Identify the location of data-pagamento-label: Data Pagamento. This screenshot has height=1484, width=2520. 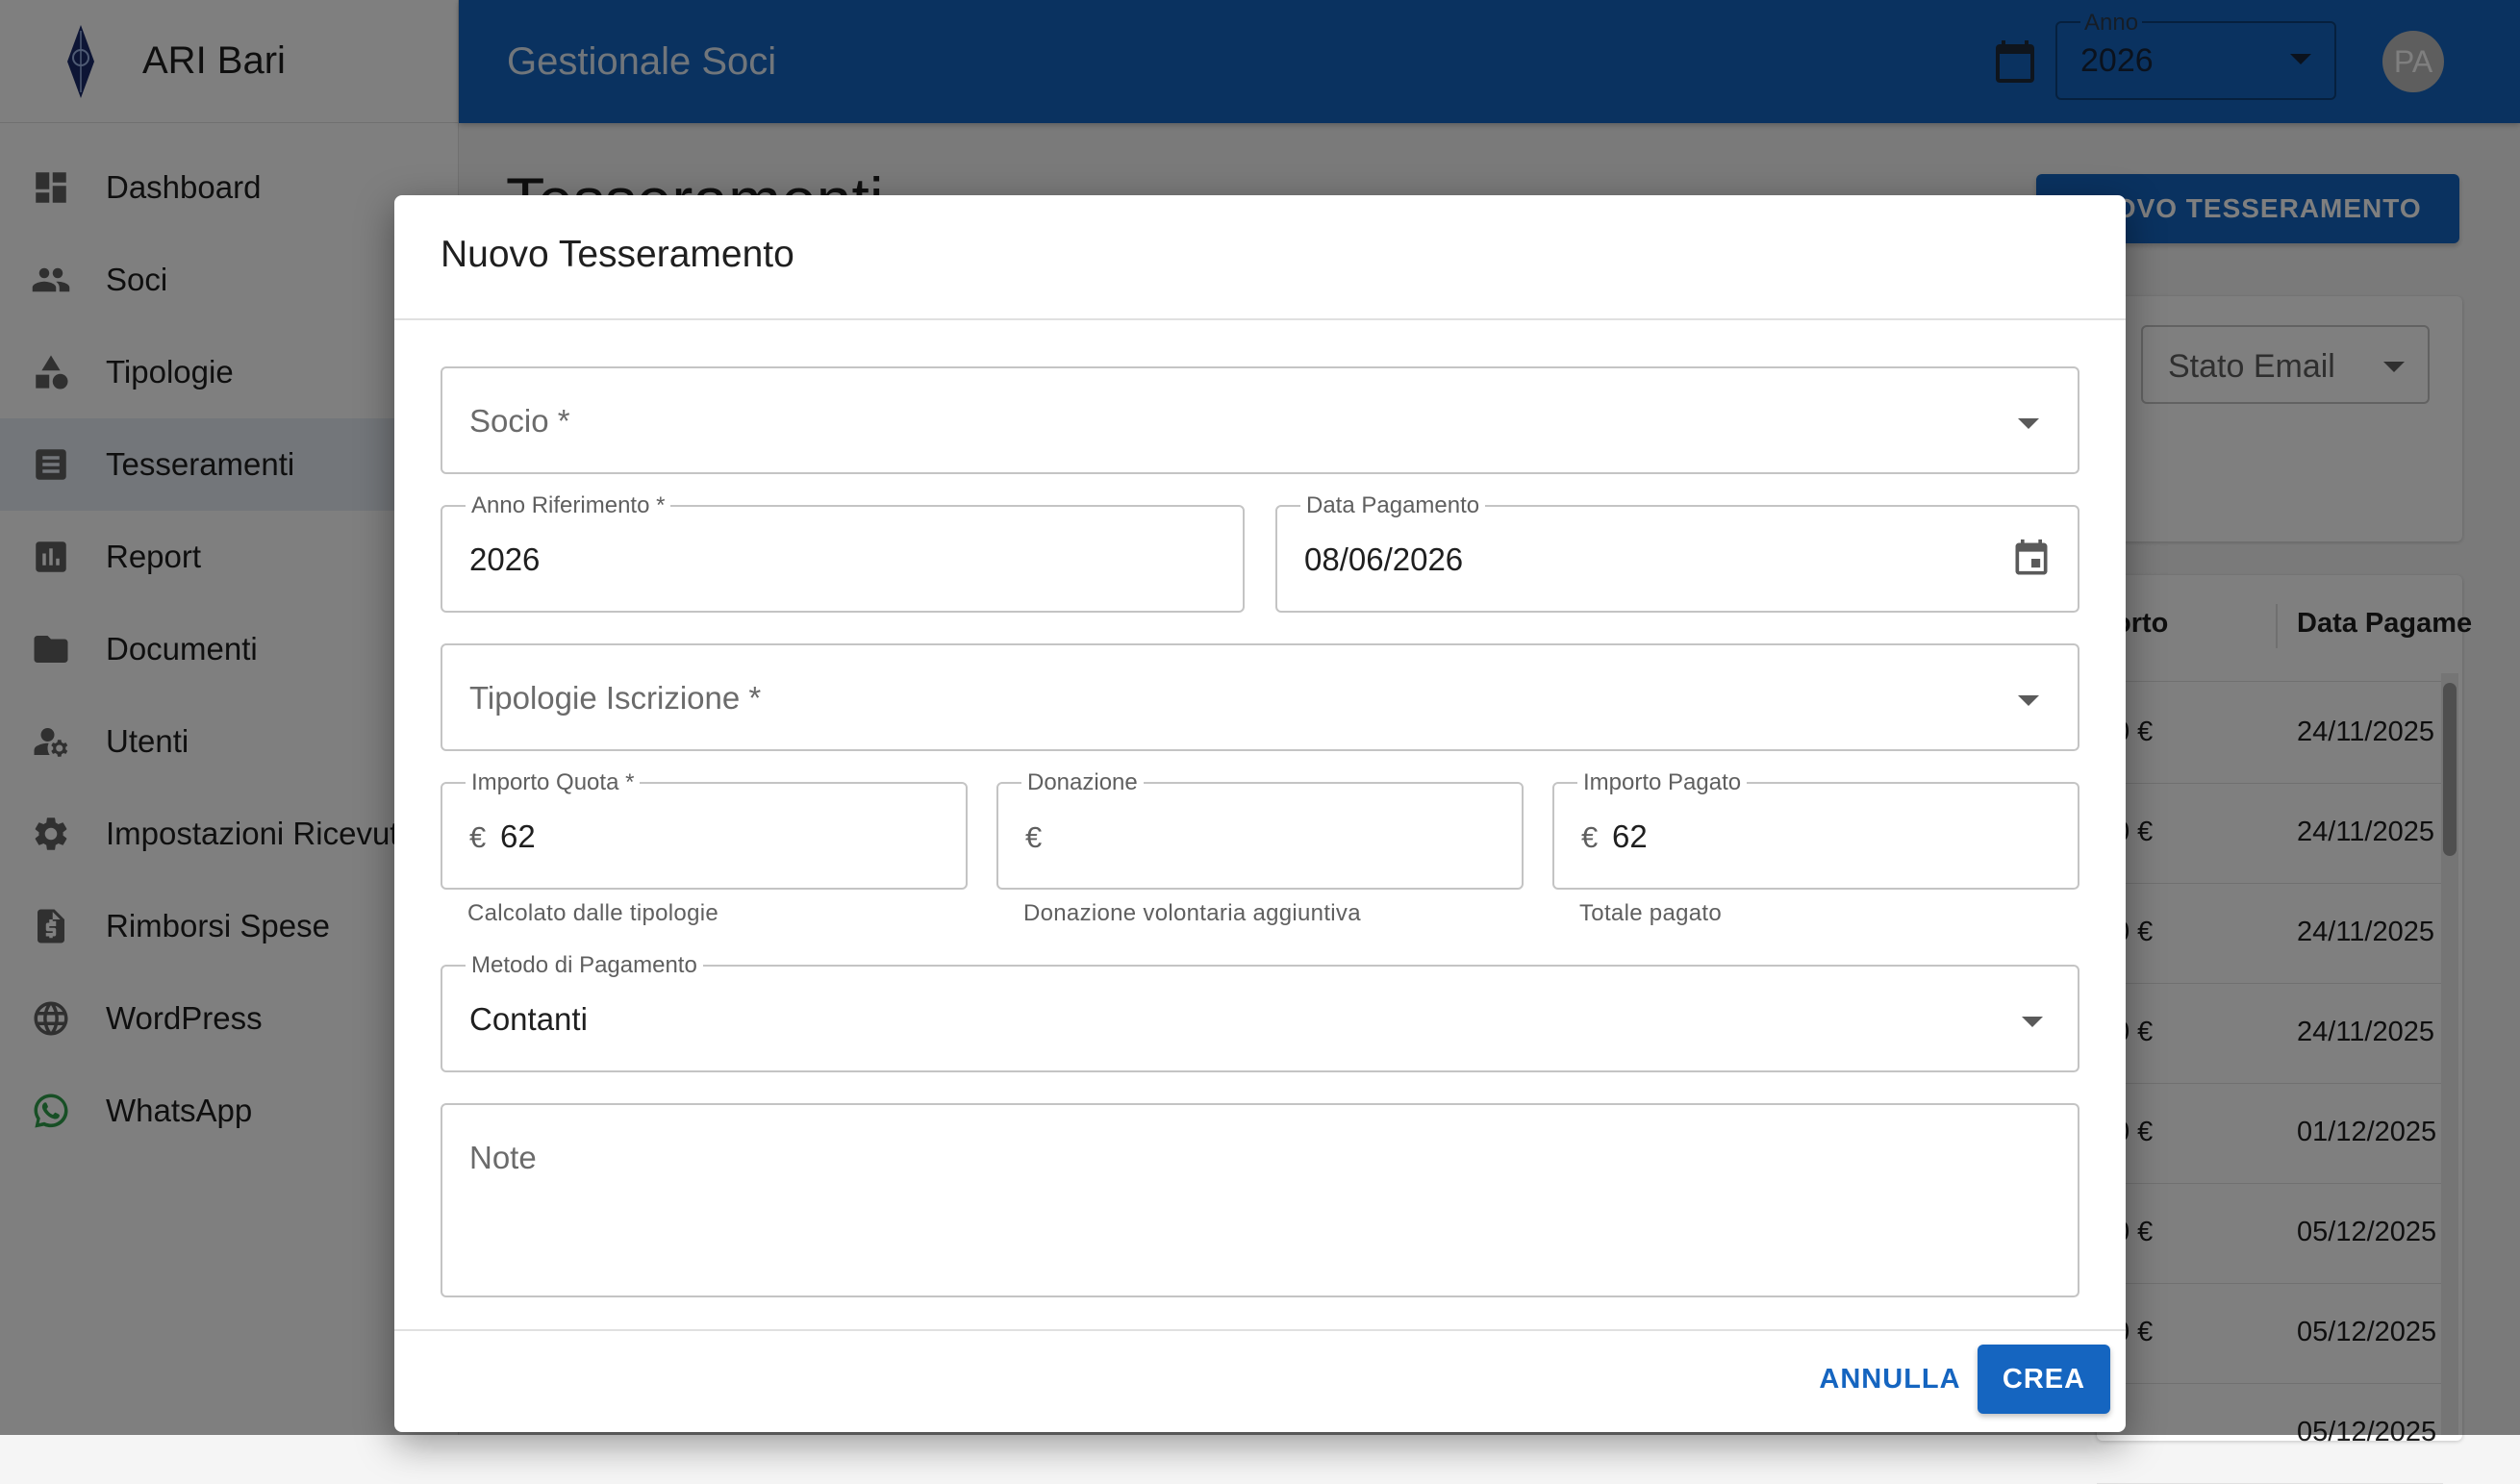
(1393, 505).